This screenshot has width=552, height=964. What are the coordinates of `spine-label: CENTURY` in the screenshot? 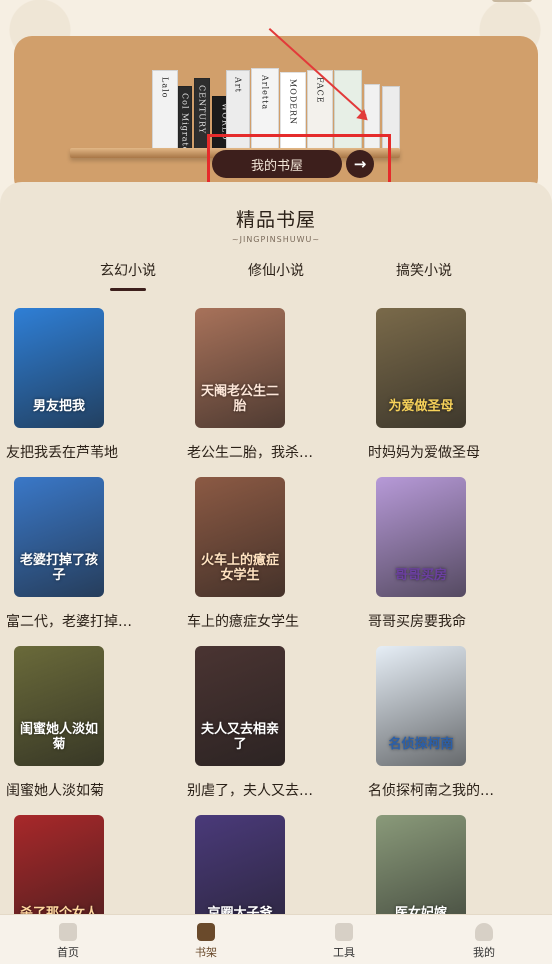 It's located at (202, 110).